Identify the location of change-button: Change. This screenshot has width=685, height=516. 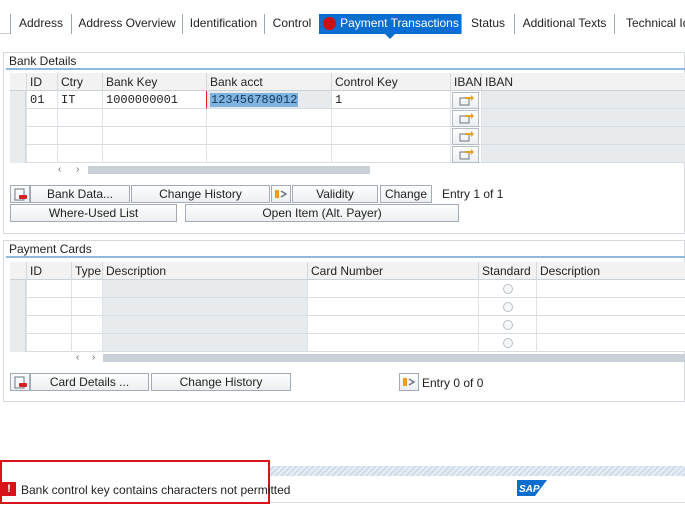
(406, 194).